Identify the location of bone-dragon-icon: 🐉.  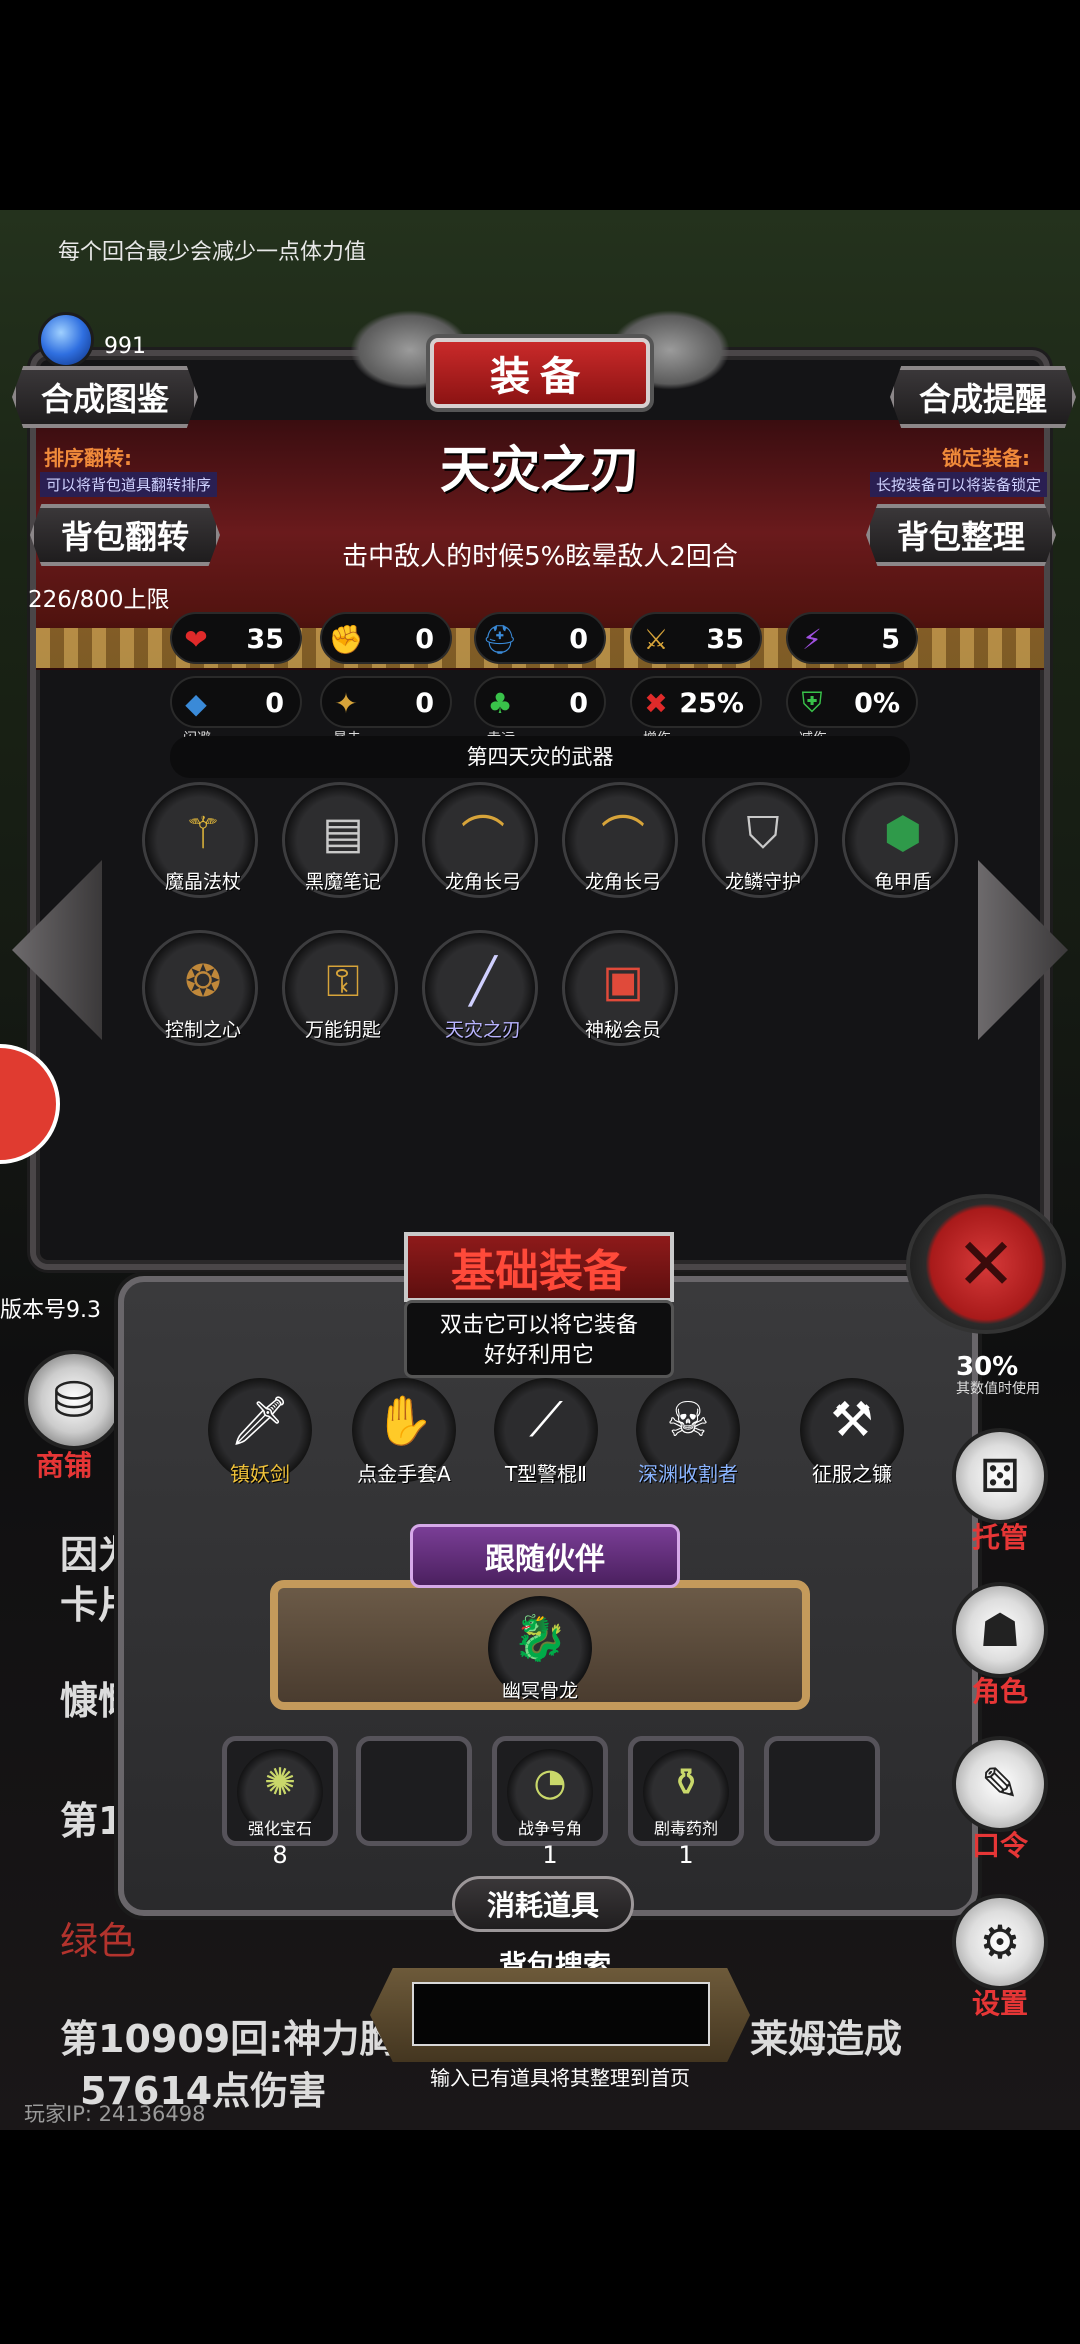
(540, 1638).